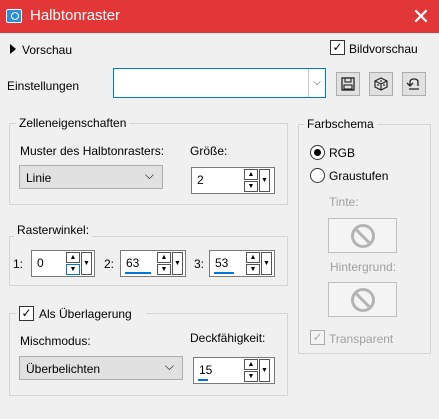 The width and height of the screenshot is (439, 419). What do you see at coordinates (317, 337) in the screenshot?
I see `transparent-checkbox: ✓` at bounding box center [317, 337].